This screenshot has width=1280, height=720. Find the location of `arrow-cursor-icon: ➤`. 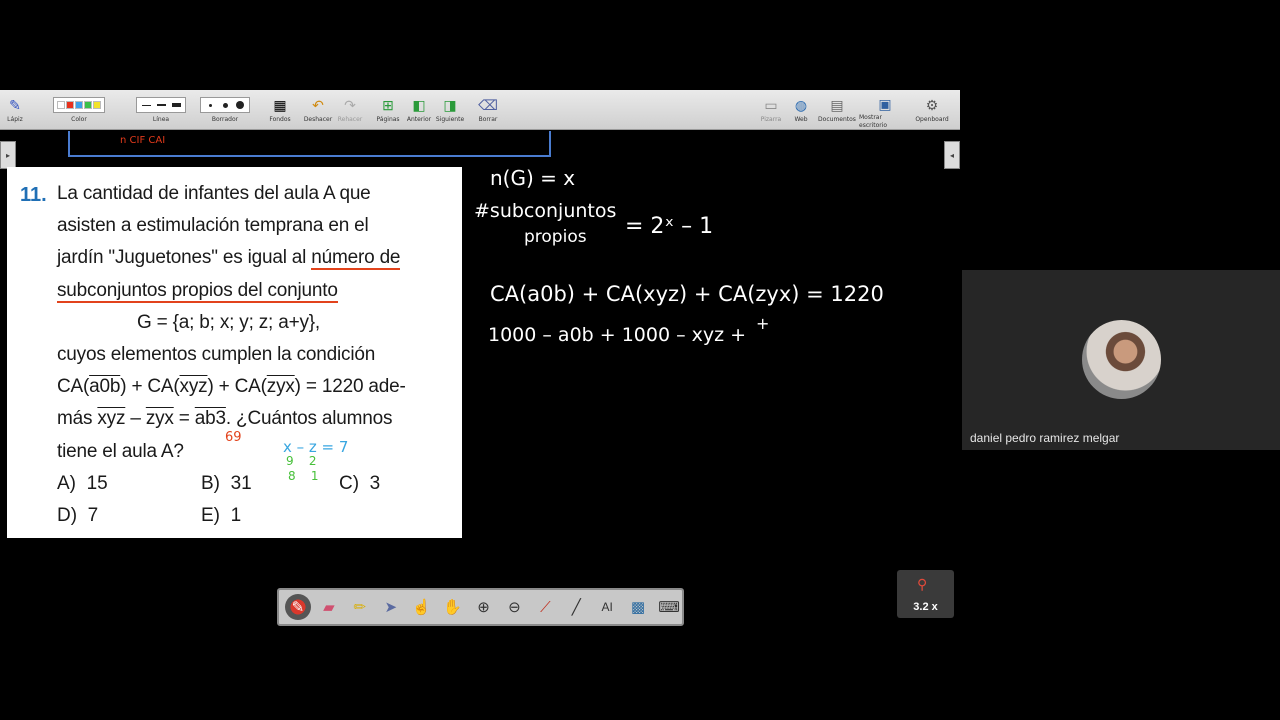

arrow-cursor-icon: ➤ is located at coordinates (391, 607).